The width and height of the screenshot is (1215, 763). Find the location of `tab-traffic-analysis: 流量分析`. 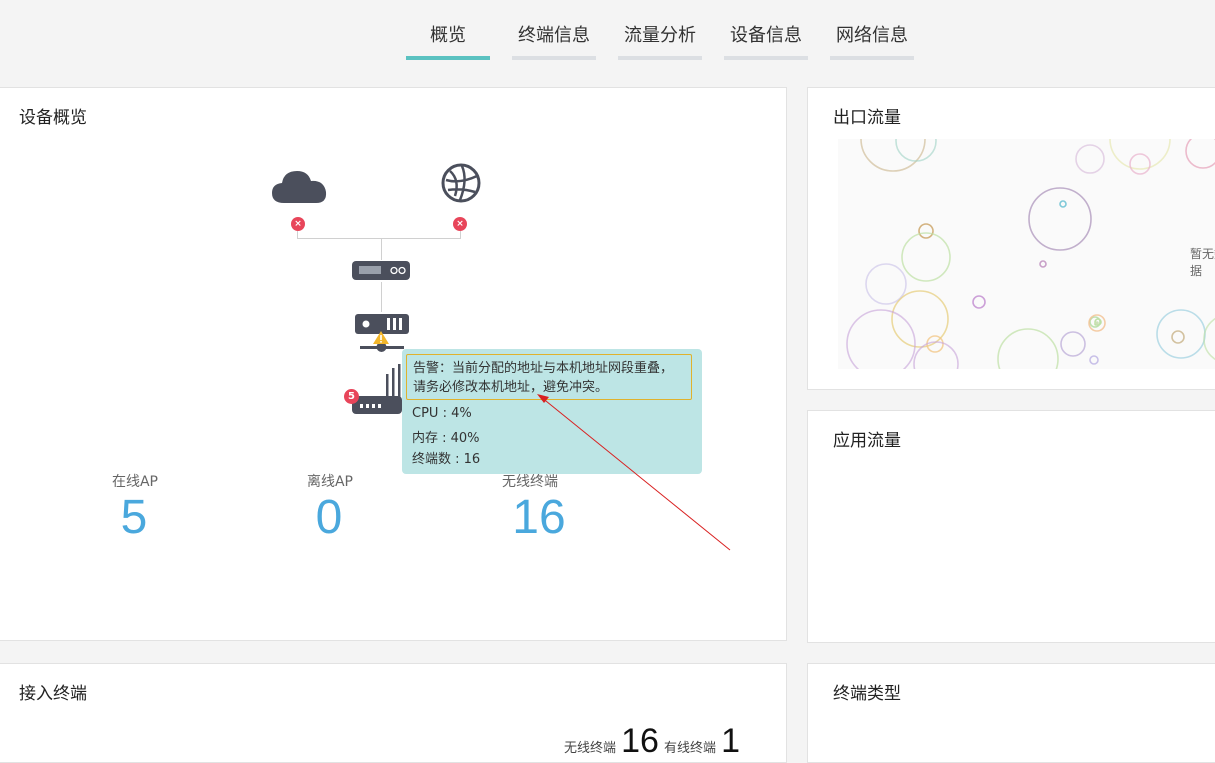

tab-traffic-analysis: 流量分析 is located at coordinates (660, 41).